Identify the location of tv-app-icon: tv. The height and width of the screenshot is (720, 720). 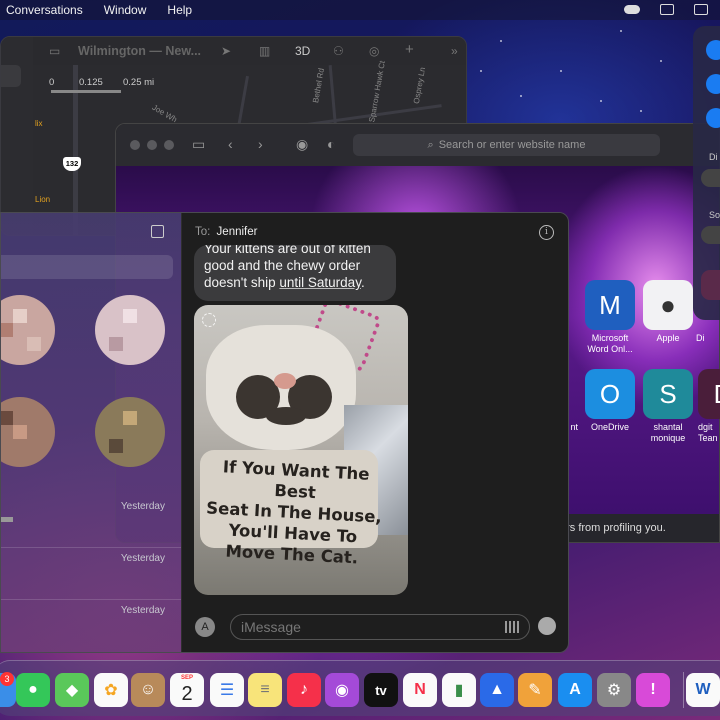
(381, 690).